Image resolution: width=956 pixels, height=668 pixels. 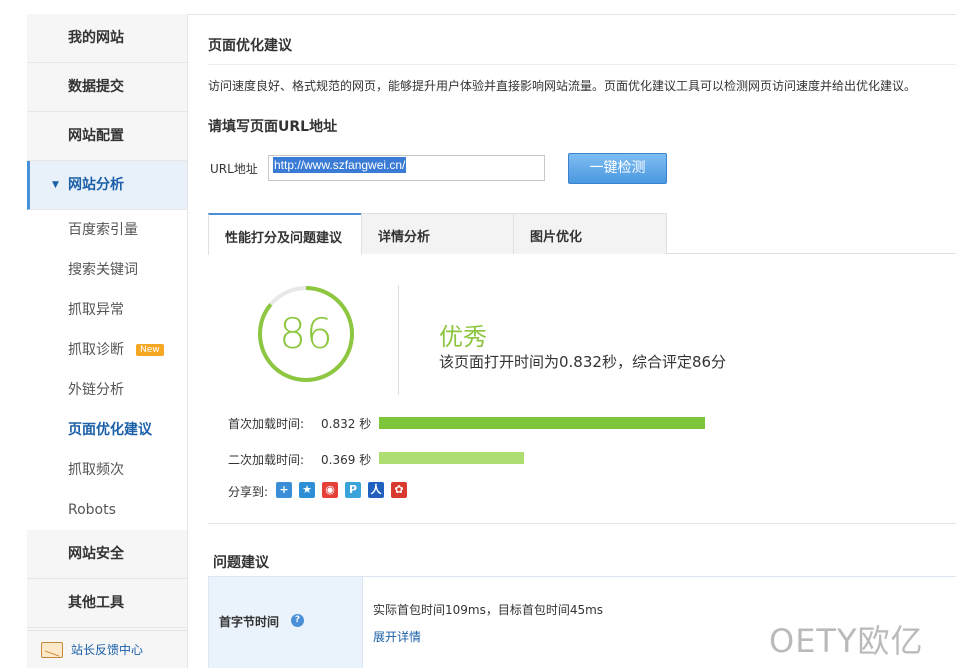 What do you see at coordinates (451, 458) in the screenshot?
I see `second-load-bar` at bounding box center [451, 458].